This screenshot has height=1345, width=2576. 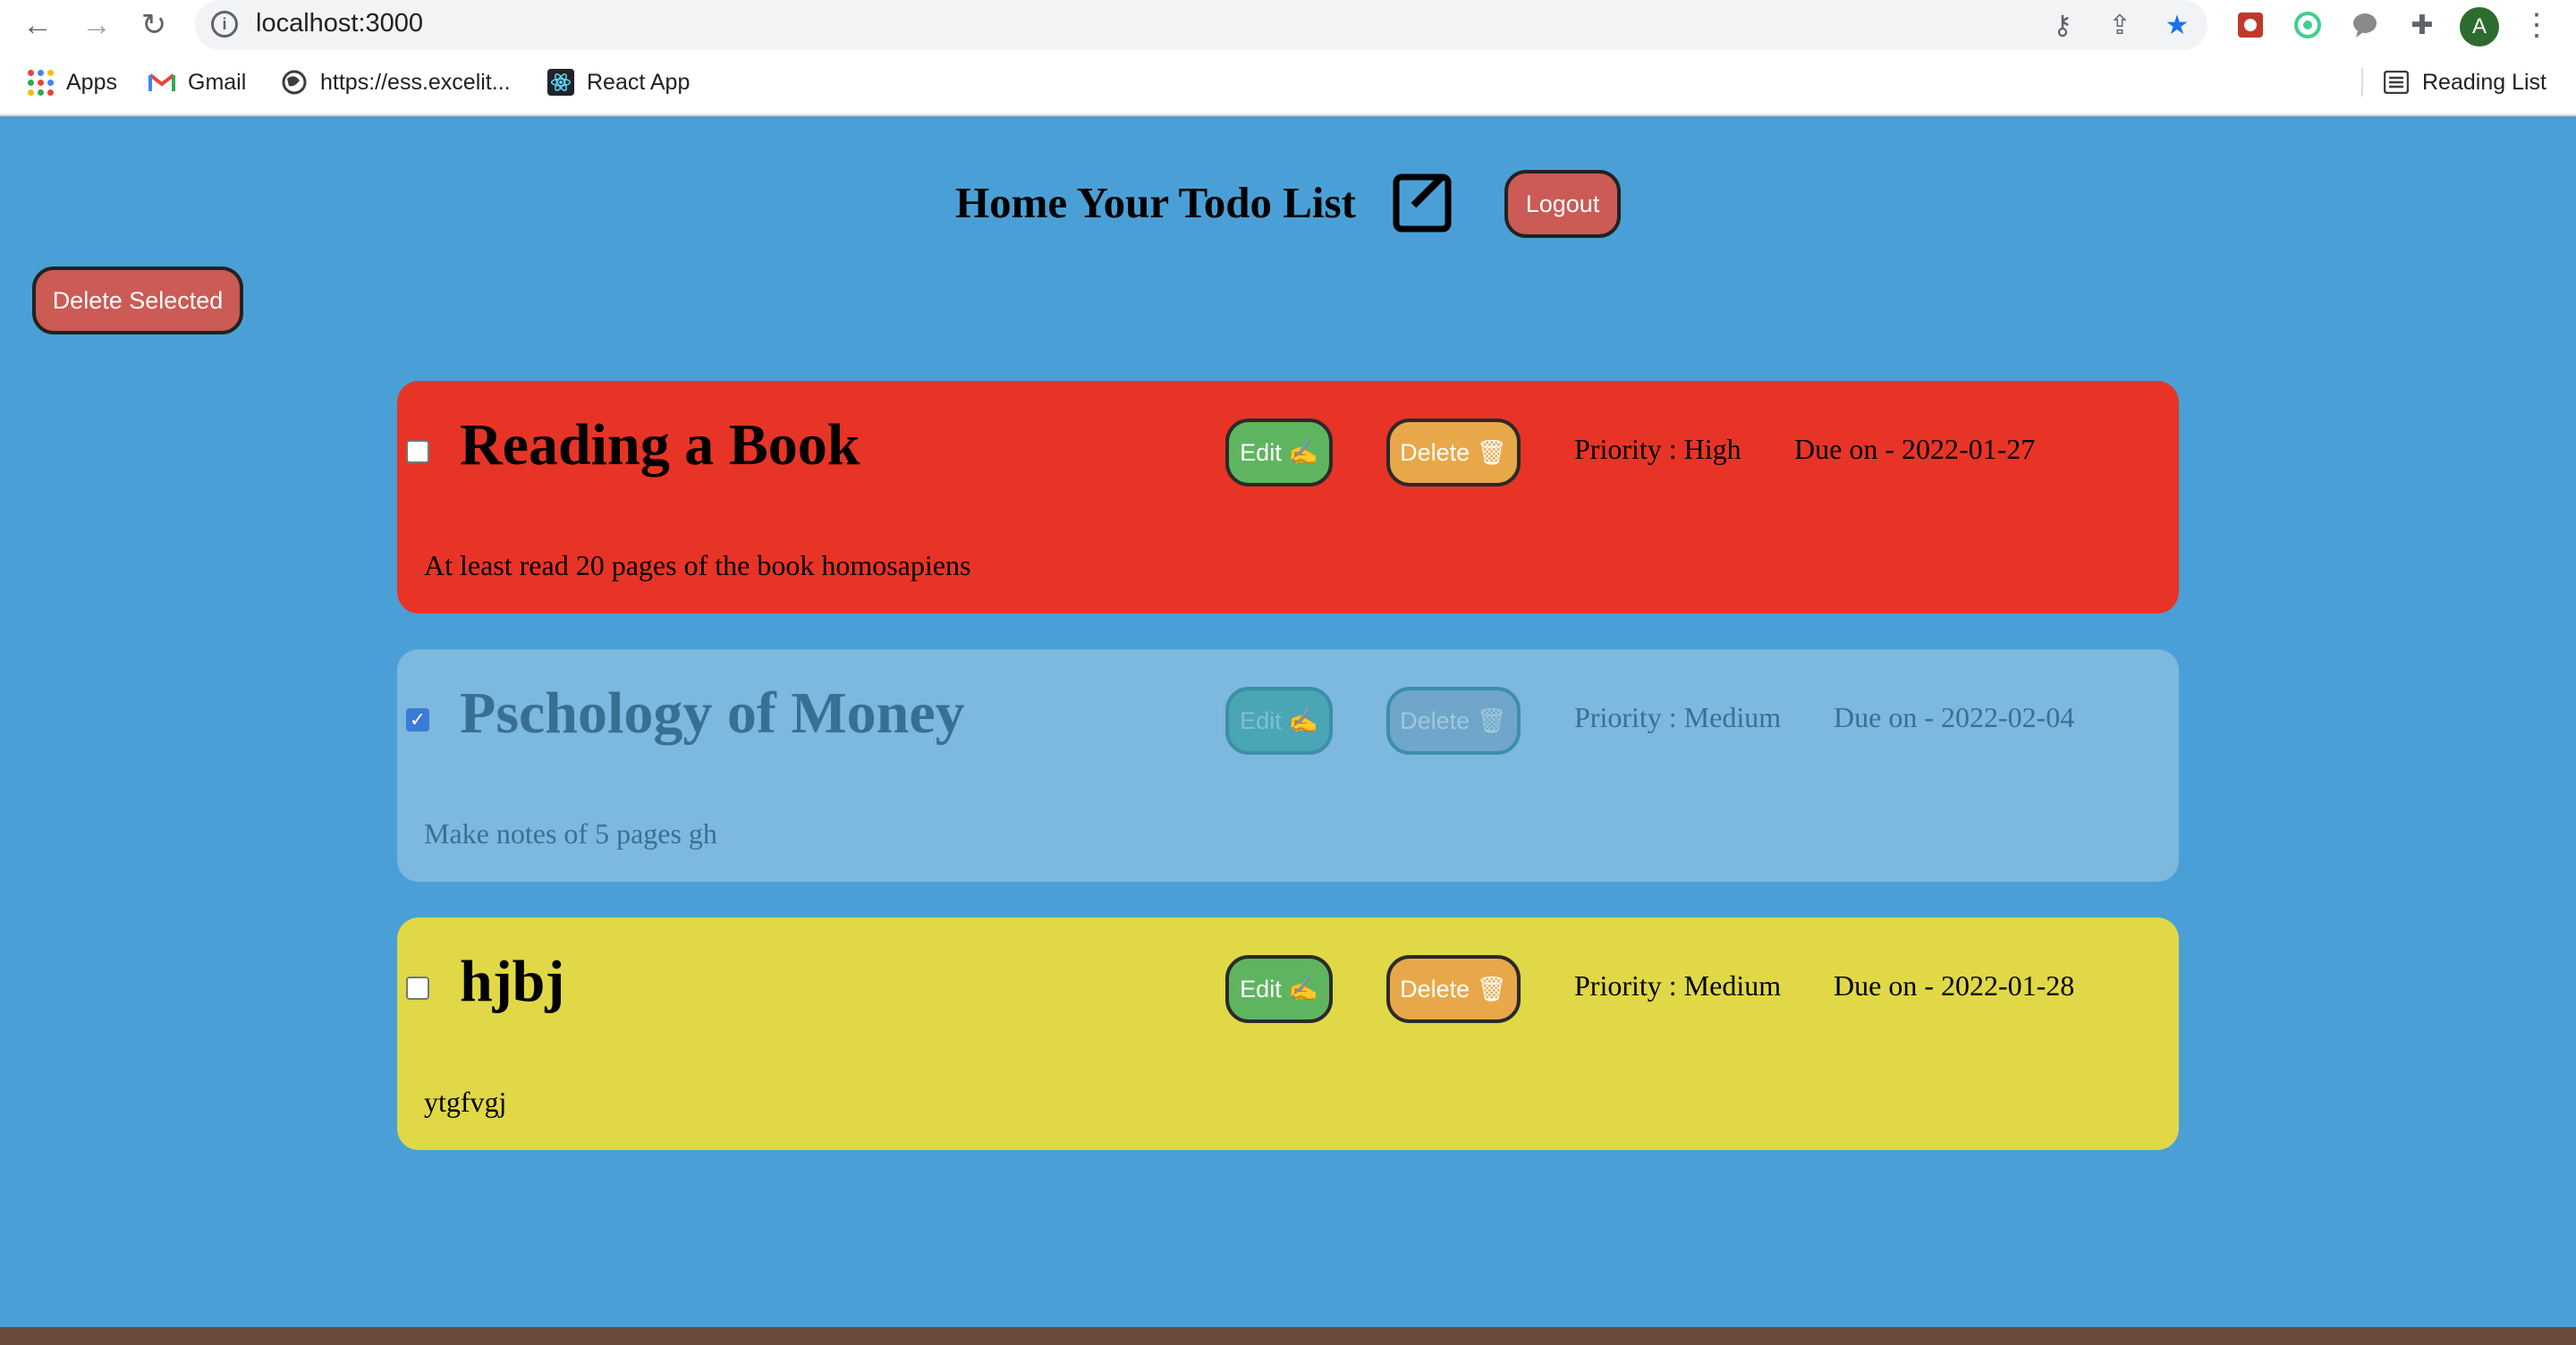 What do you see at coordinates (224, 24) in the screenshot?
I see `site-info-icon: i` at bounding box center [224, 24].